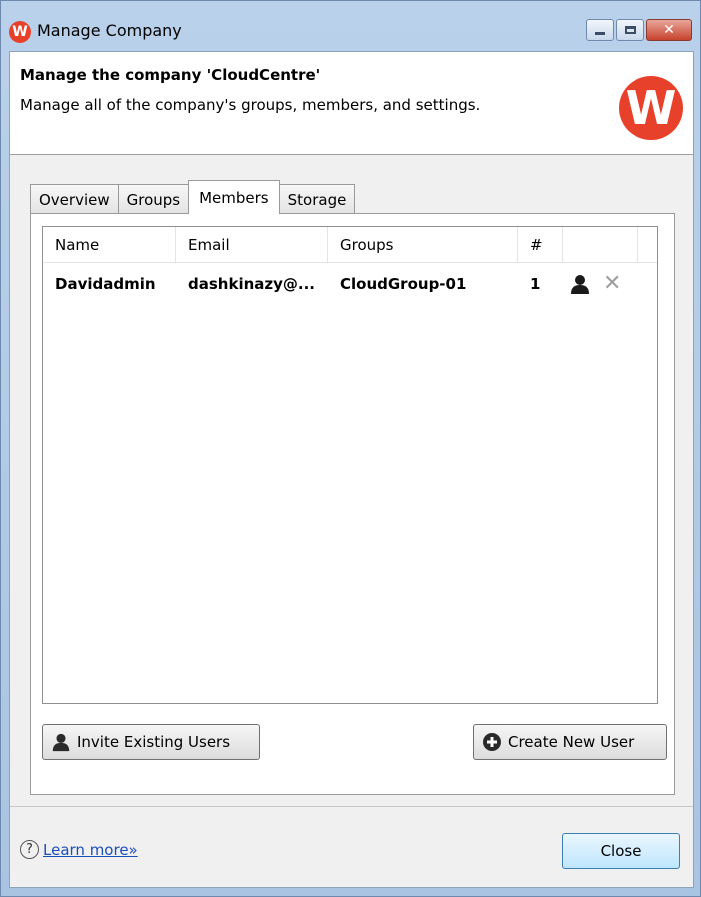 The height and width of the screenshot is (897, 701). Describe the element at coordinates (74, 199) in the screenshot. I see `tab-overview: Overview` at that location.